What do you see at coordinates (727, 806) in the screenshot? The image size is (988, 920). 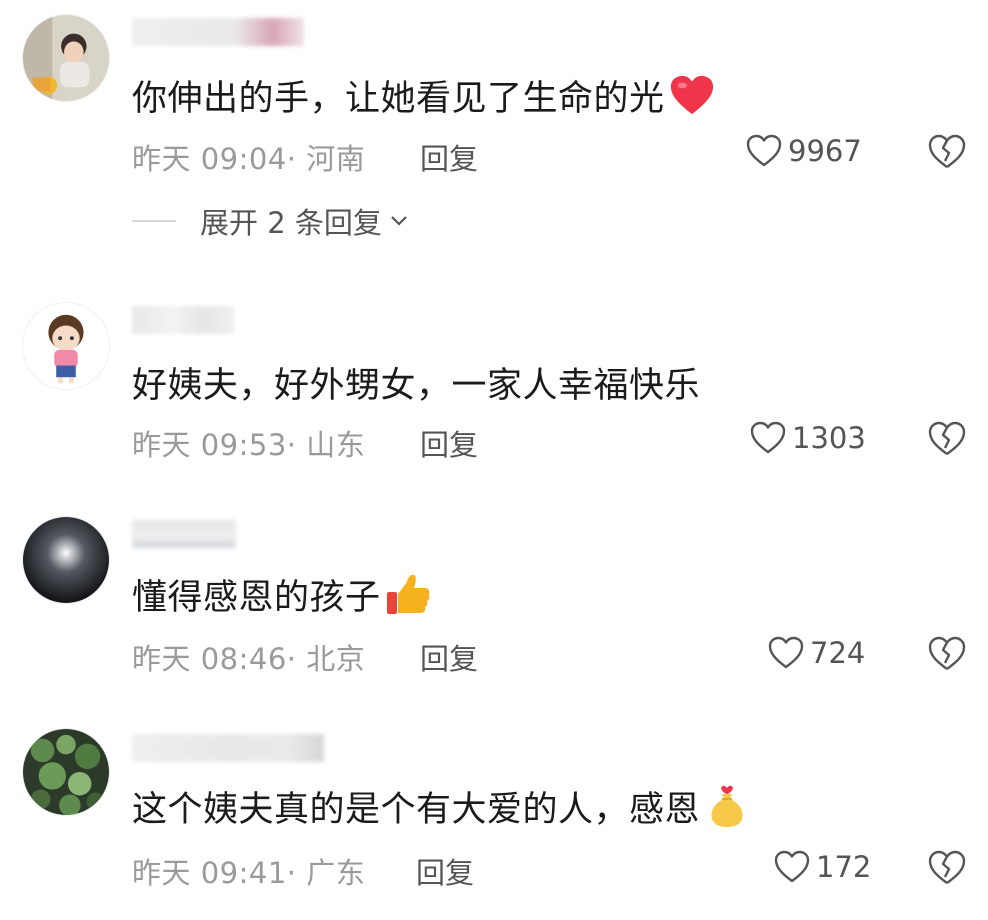 I see `money-bag-icon` at bounding box center [727, 806].